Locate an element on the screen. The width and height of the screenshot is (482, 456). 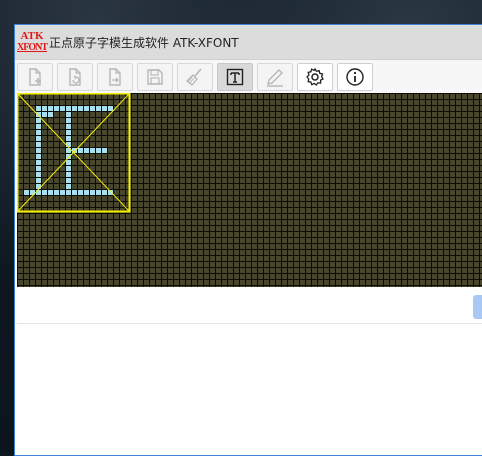
glyph-pixels is located at coordinates (68, 150).